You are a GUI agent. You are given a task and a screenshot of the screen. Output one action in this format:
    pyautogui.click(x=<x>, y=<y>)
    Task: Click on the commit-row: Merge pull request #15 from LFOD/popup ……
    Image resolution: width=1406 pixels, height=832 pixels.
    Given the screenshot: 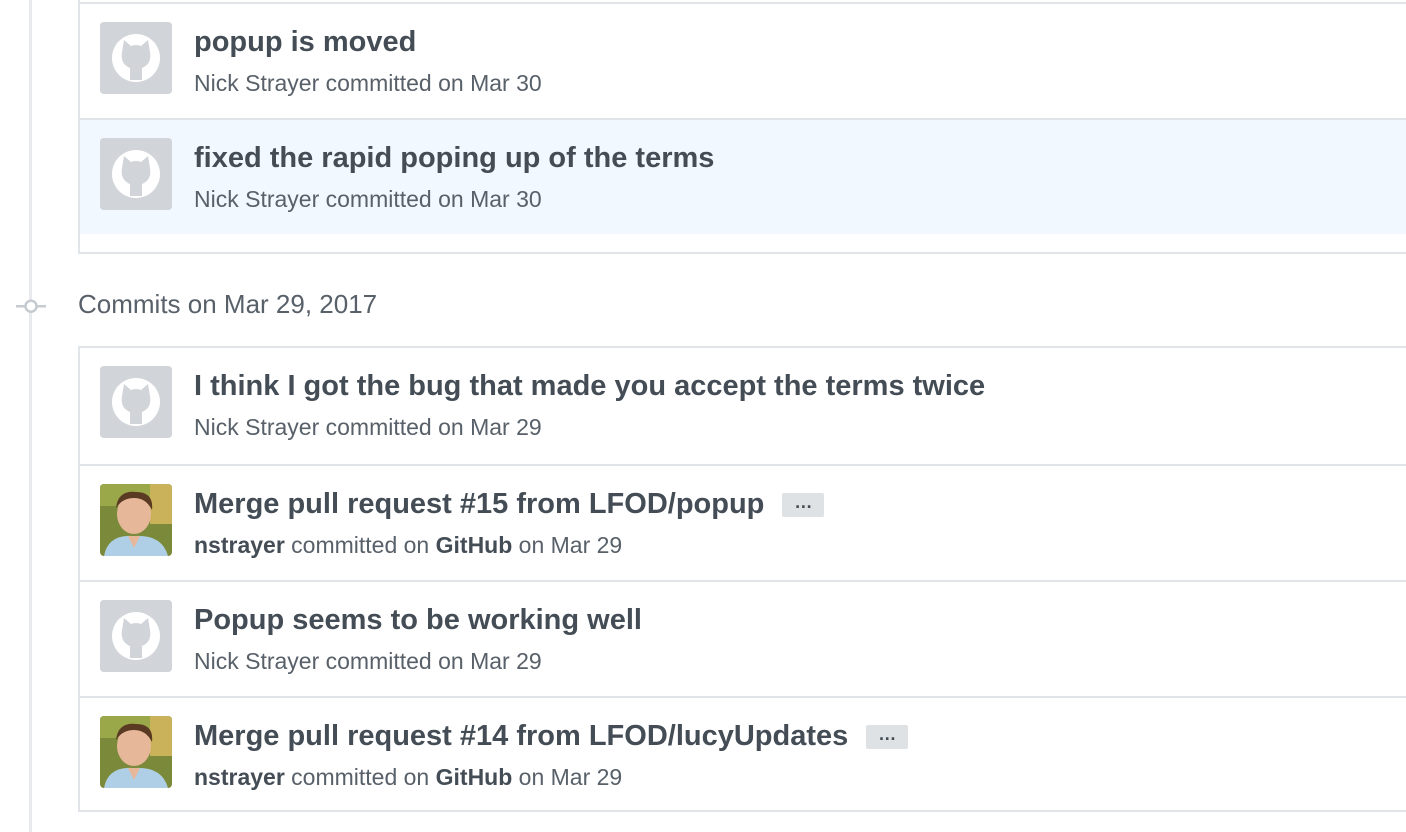 What is the action you would take?
    pyautogui.click(x=743, y=522)
    